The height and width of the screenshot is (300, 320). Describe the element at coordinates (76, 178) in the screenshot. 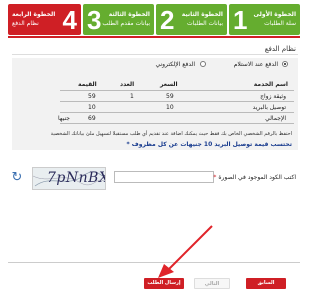

I see `captcha-text: 7pNnBX` at that location.